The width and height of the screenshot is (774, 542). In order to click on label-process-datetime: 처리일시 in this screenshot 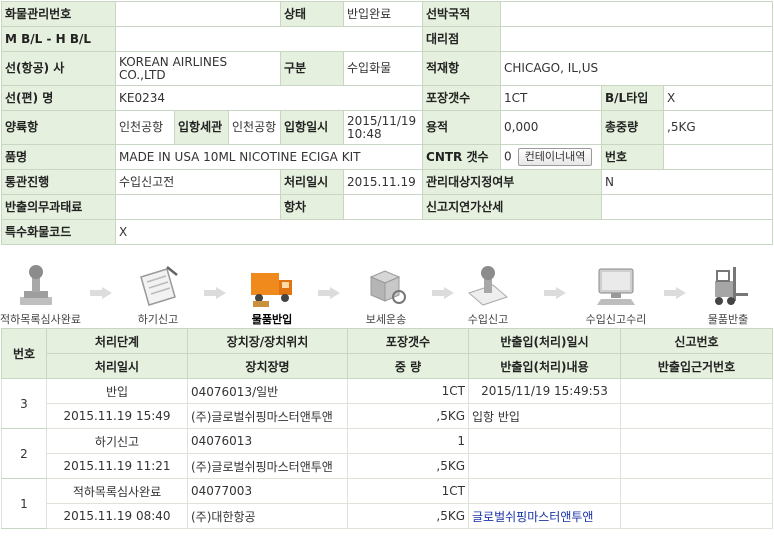, I will do `click(312, 182)`.